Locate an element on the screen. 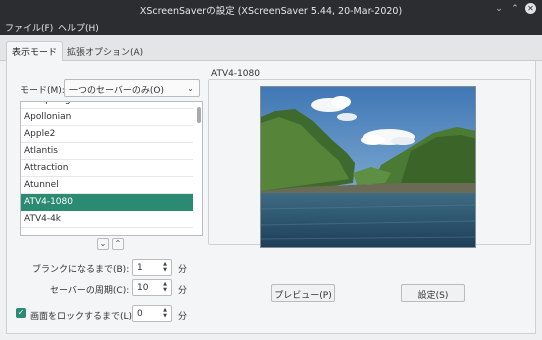  list-item-selected: ATV4-1080 is located at coordinates (107, 202).